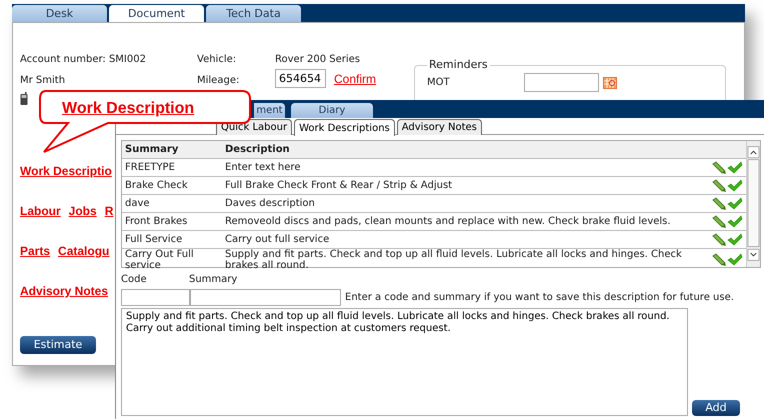 This screenshot has height=419, width=764. Describe the element at coordinates (128, 109) in the screenshot. I see `callout-text: Work Description` at that location.